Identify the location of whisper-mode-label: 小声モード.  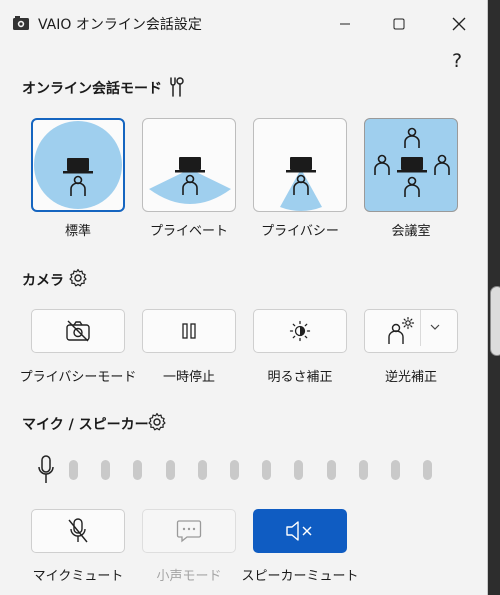
(189, 576).